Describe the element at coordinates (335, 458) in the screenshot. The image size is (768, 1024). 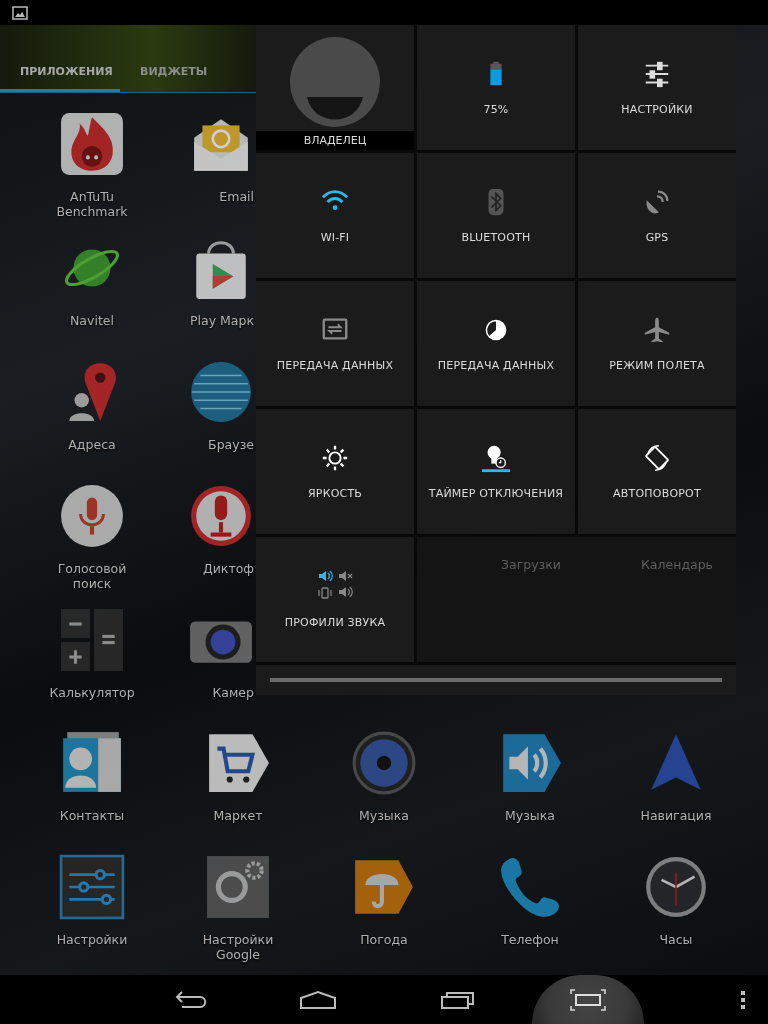
I see `brightness-icon` at that location.